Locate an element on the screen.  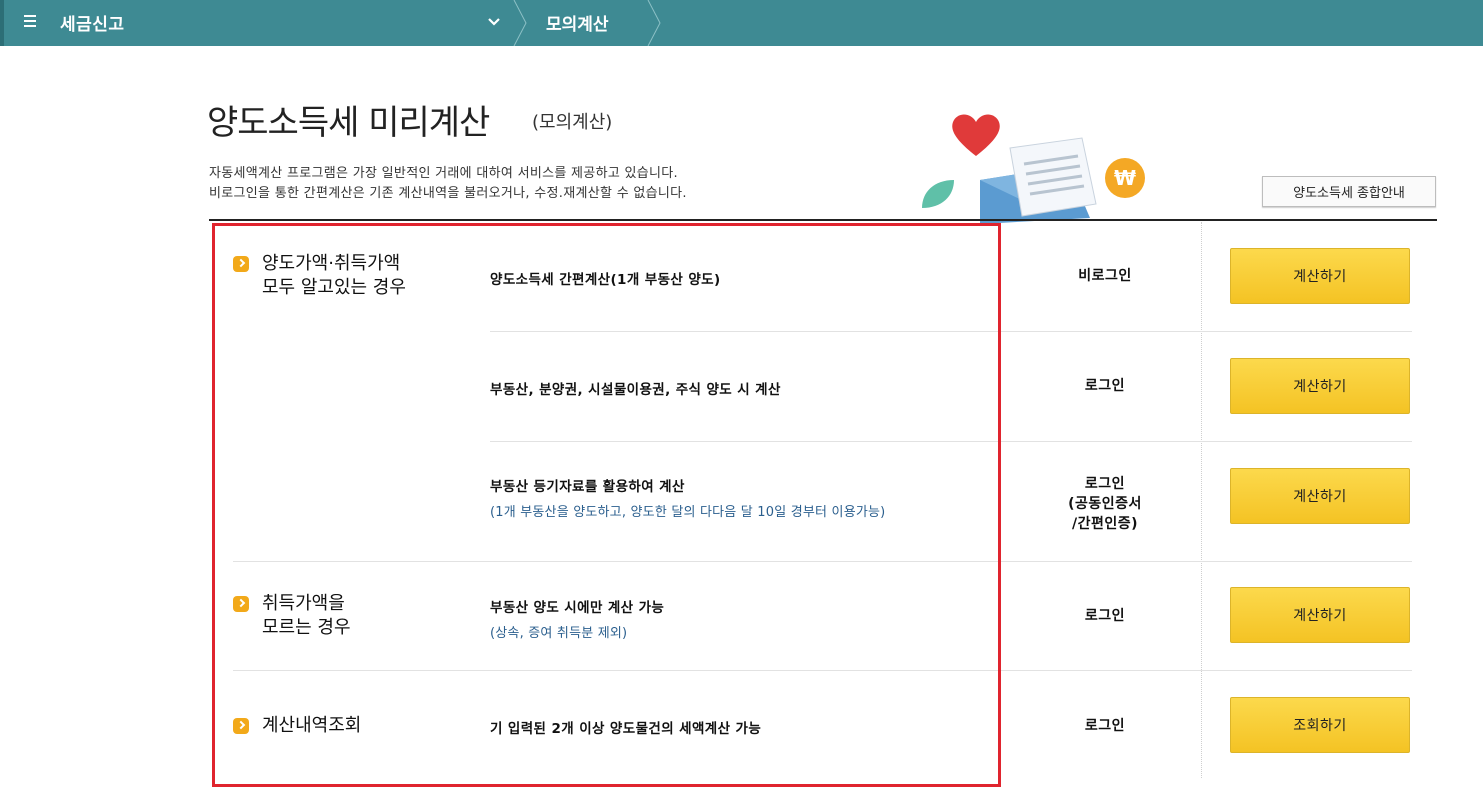
column-divider is located at coordinates (1201, 500).